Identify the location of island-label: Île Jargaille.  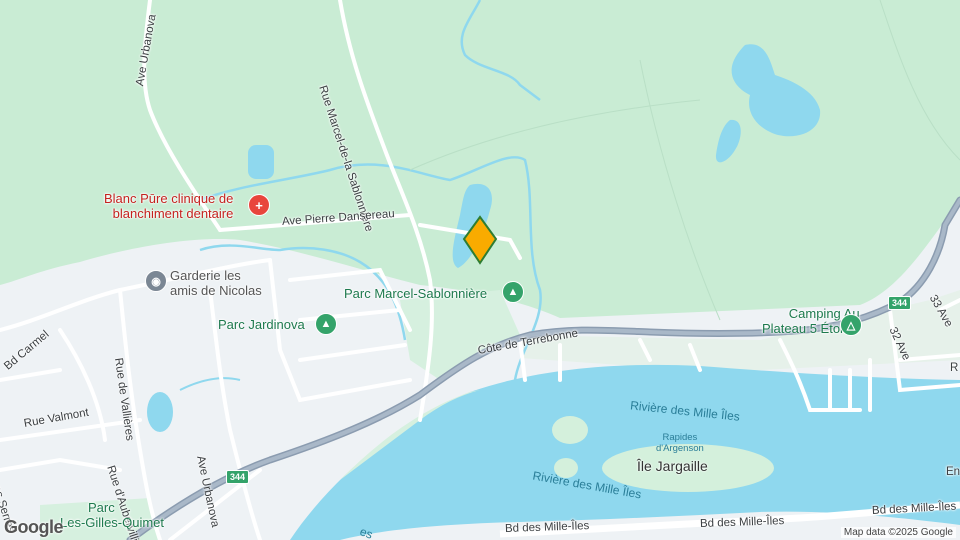
(672, 466).